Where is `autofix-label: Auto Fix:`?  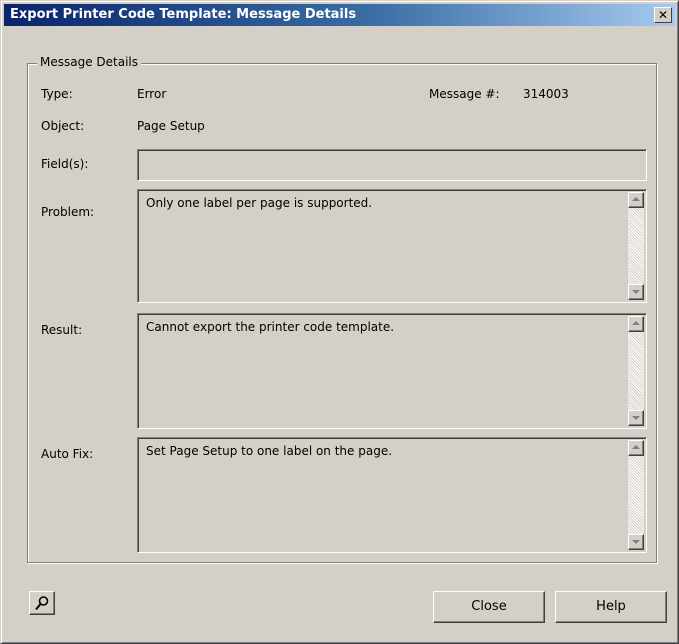 autofix-label: Auto Fix: is located at coordinates (67, 454).